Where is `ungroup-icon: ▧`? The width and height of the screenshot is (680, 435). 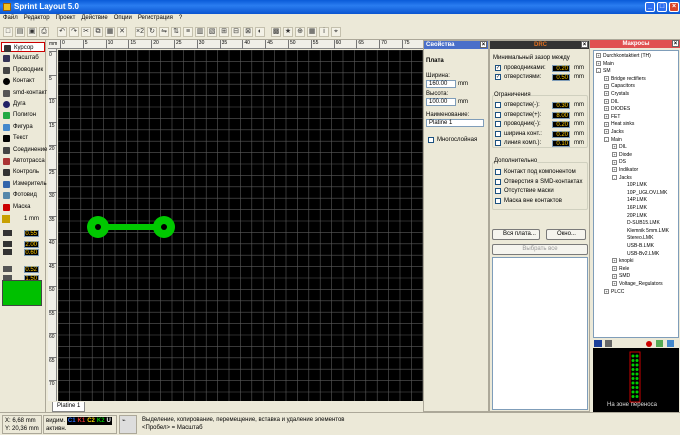 ungroup-icon: ▧ is located at coordinates (212, 32).